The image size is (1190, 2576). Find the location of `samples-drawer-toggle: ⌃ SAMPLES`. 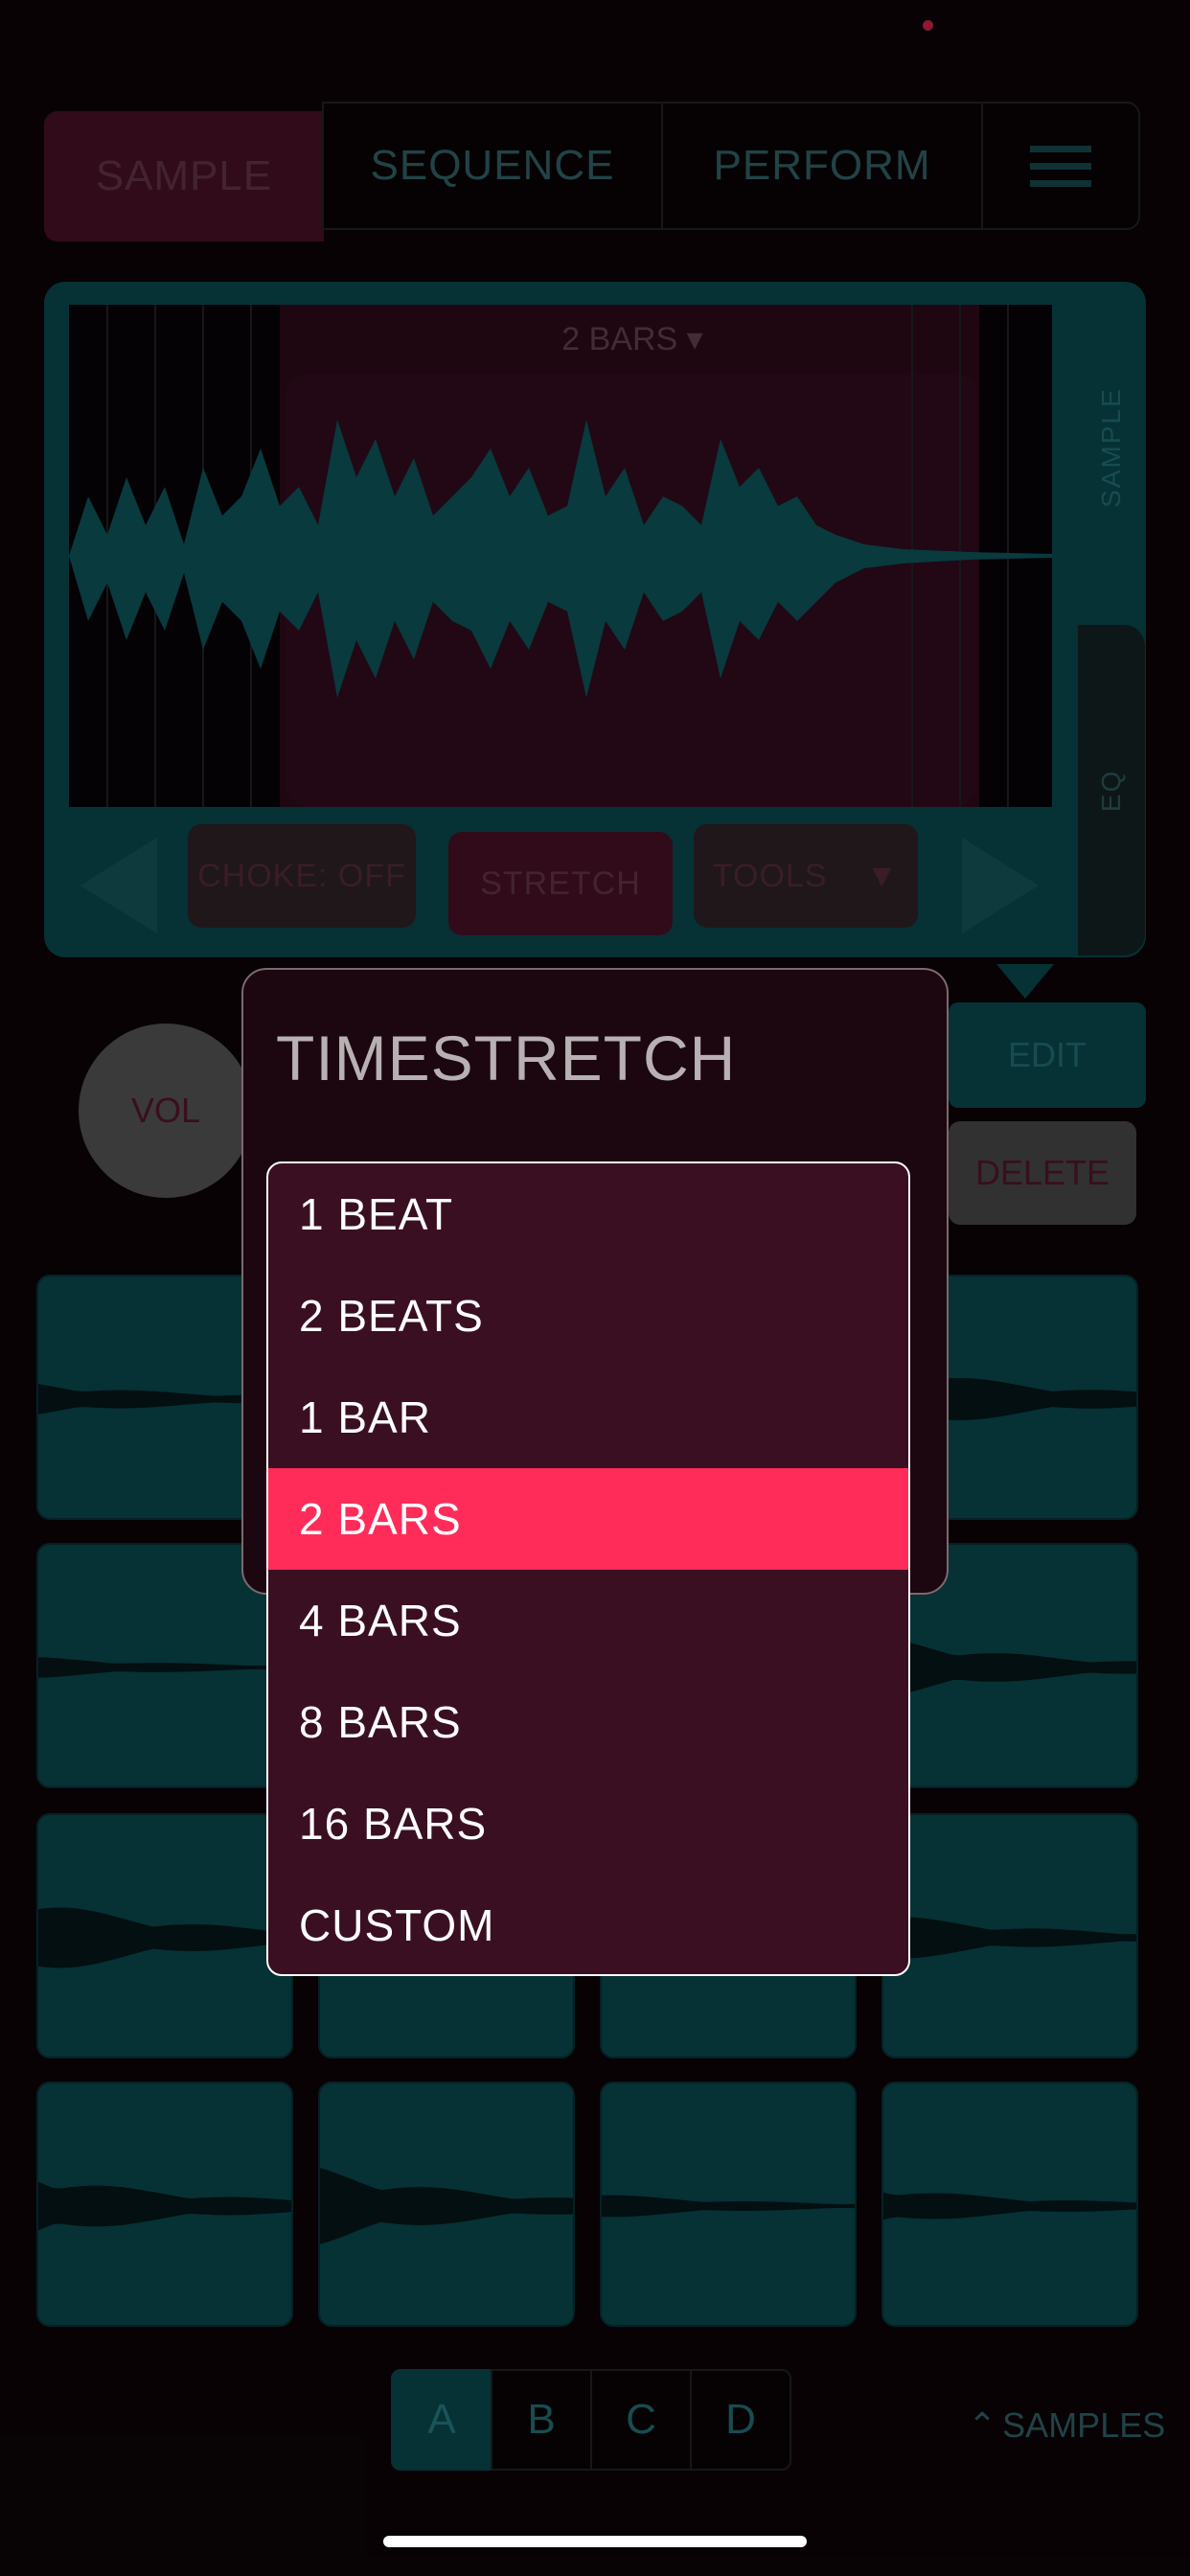

samples-drawer-toggle: ⌃ SAMPLES is located at coordinates (1067, 2425).